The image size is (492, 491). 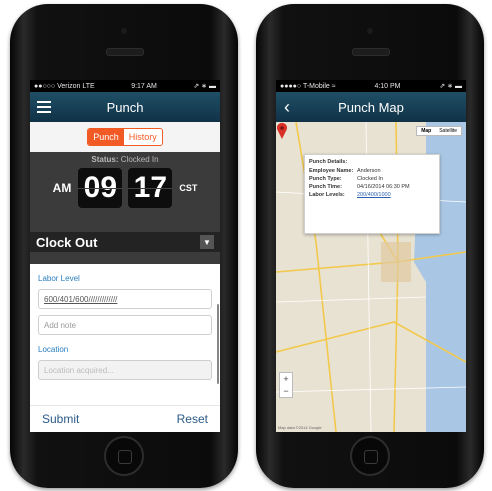 I want to click on tab-history: History, so click(x=142, y=137).